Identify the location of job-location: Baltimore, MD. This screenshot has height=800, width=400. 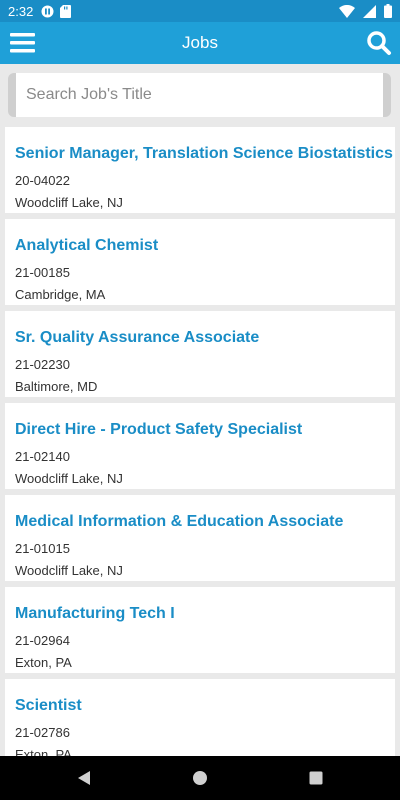
(56, 386).